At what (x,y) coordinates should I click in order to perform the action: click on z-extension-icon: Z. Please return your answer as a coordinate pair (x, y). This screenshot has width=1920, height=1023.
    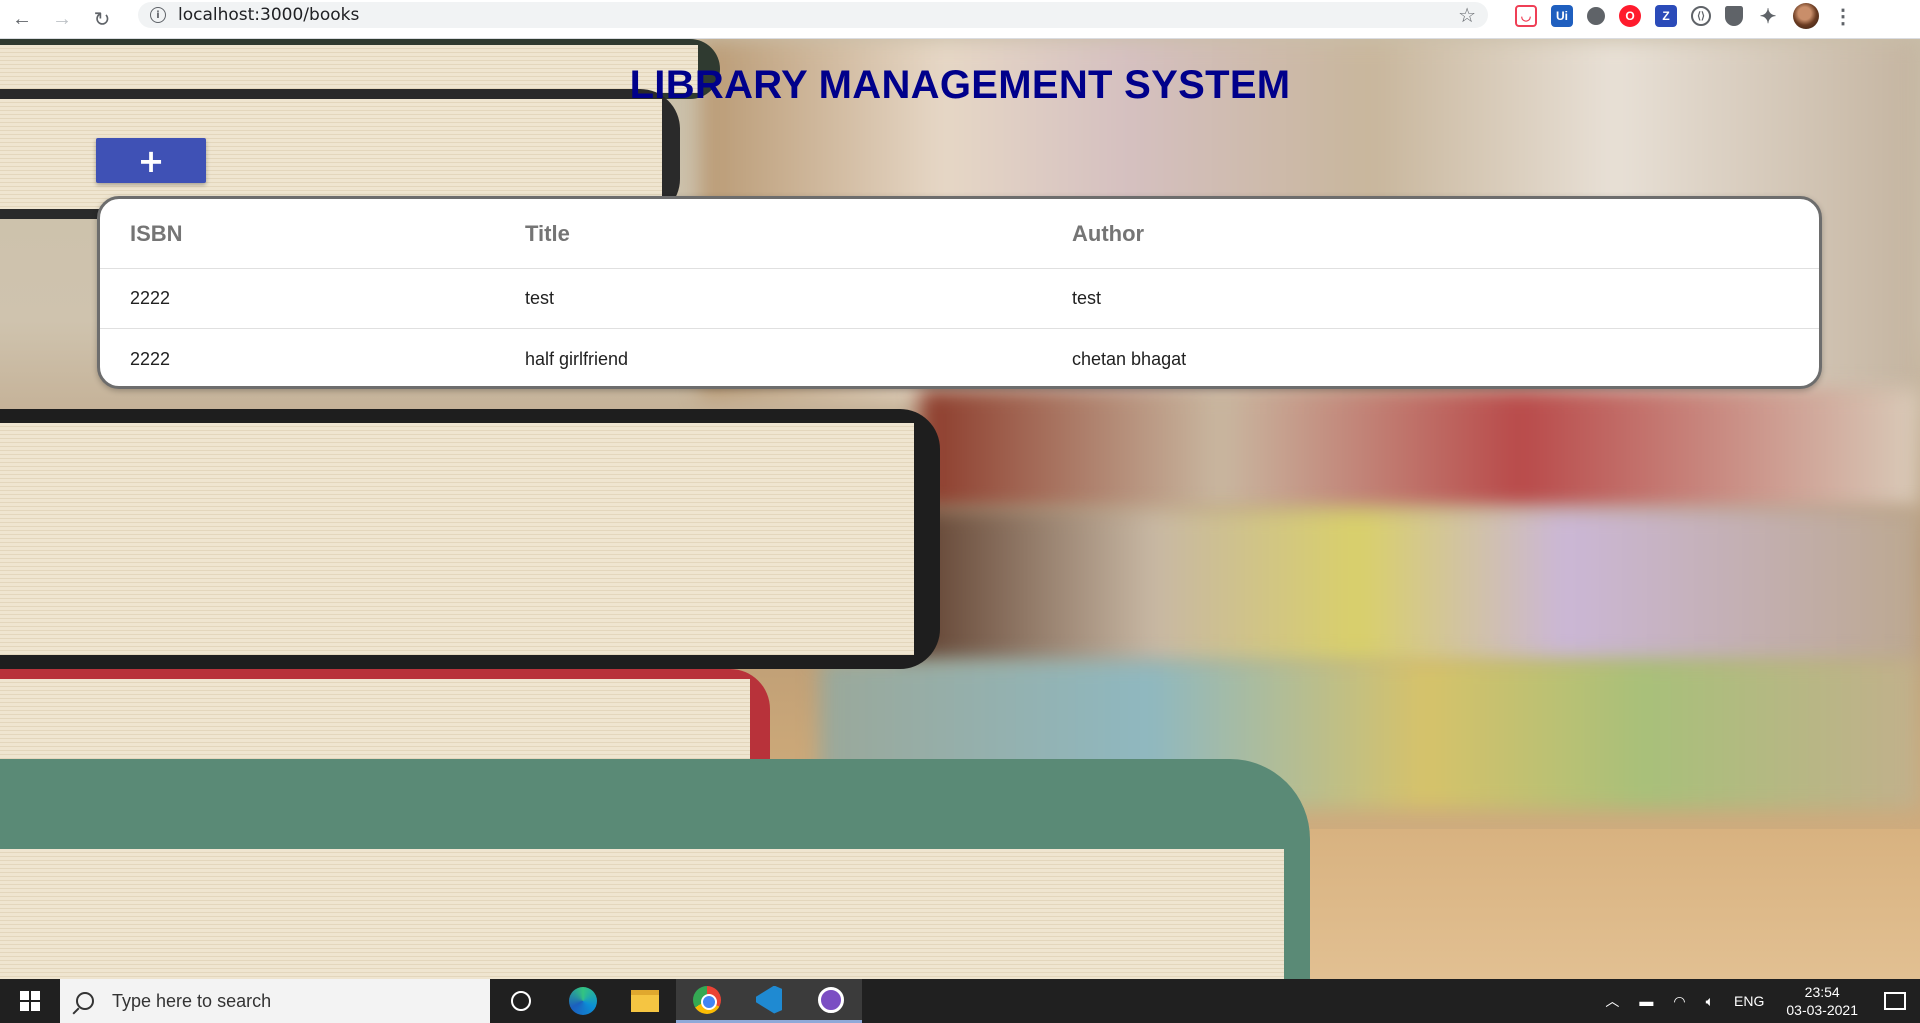
    Looking at the image, I should click on (1666, 16).